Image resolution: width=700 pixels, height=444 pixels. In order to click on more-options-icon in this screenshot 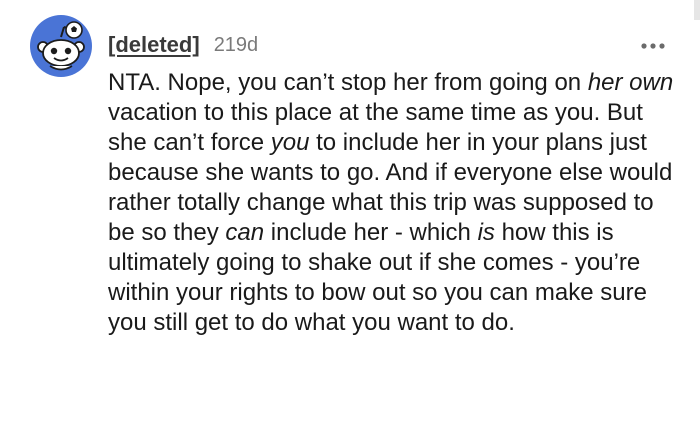, I will do `click(653, 46)`.